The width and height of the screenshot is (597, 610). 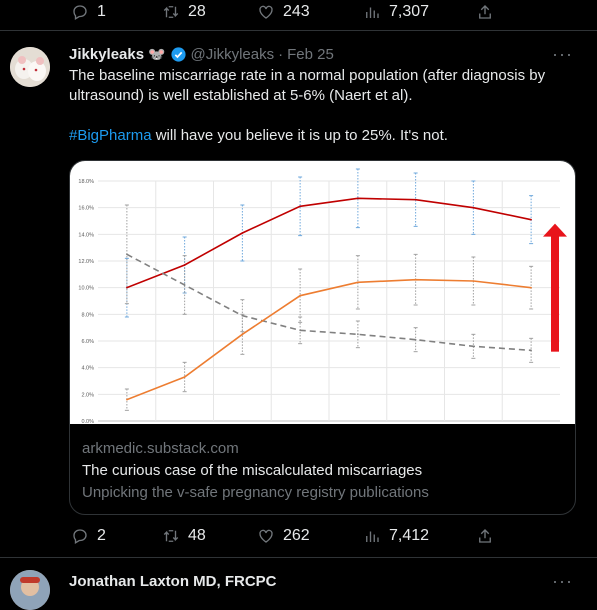 What do you see at coordinates (197, 11) in the screenshot?
I see `retweet-count: 28` at bounding box center [197, 11].